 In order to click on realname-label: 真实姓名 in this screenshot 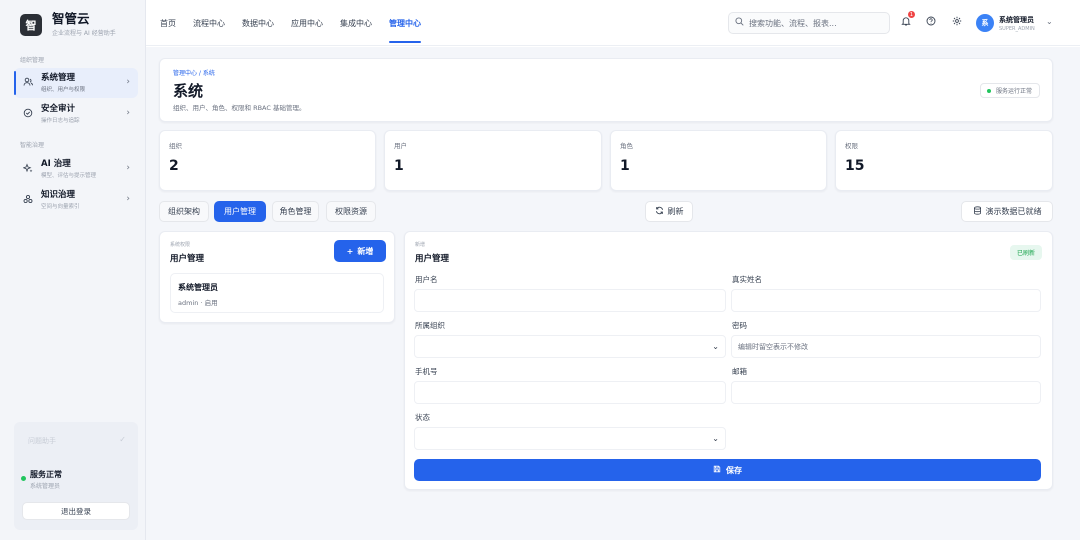, I will do `click(747, 279)`.